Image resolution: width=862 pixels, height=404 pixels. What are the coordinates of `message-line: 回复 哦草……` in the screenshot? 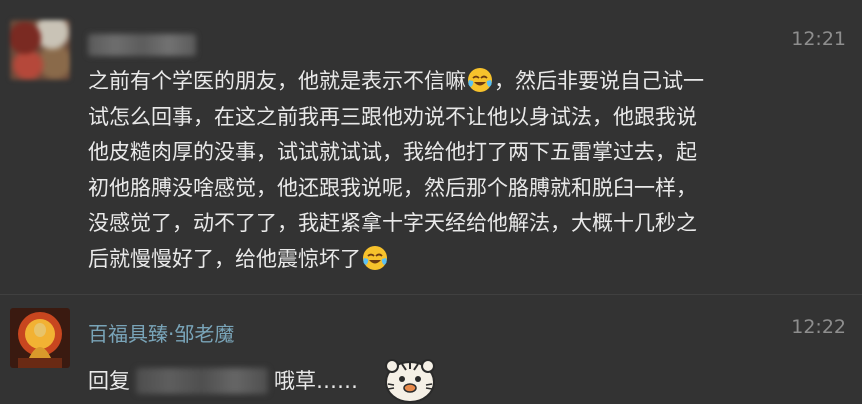 It's located at (469, 382).